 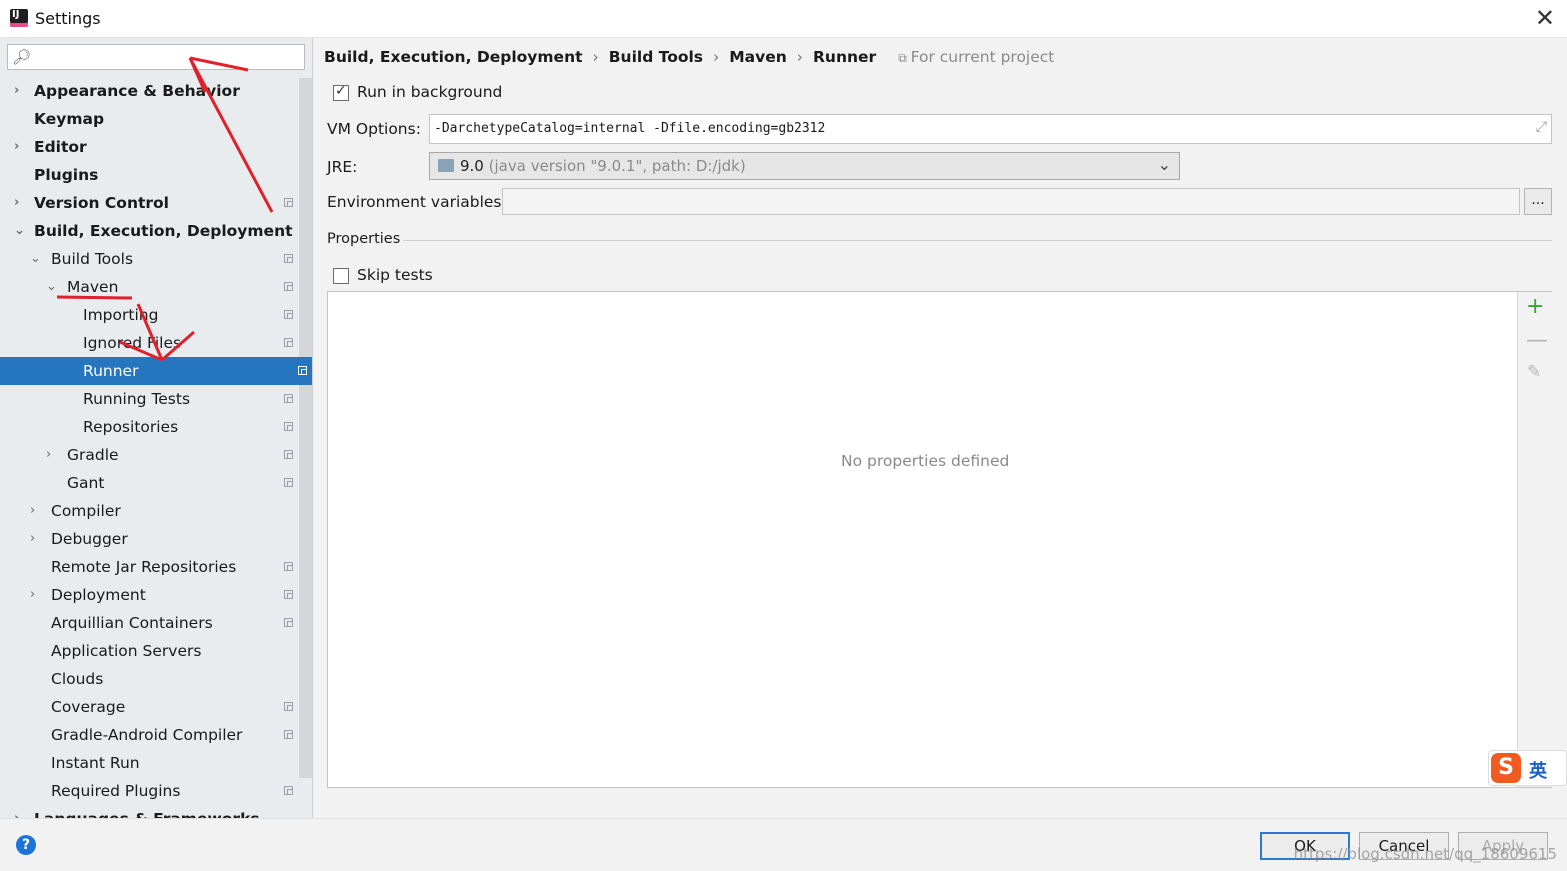 I want to click on jre-label: JRE:, so click(x=342, y=167).